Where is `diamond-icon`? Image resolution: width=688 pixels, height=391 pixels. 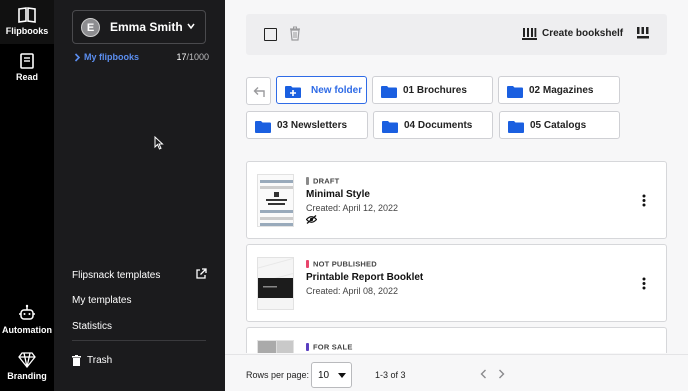 diamond-icon is located at coordinates (27, 360).